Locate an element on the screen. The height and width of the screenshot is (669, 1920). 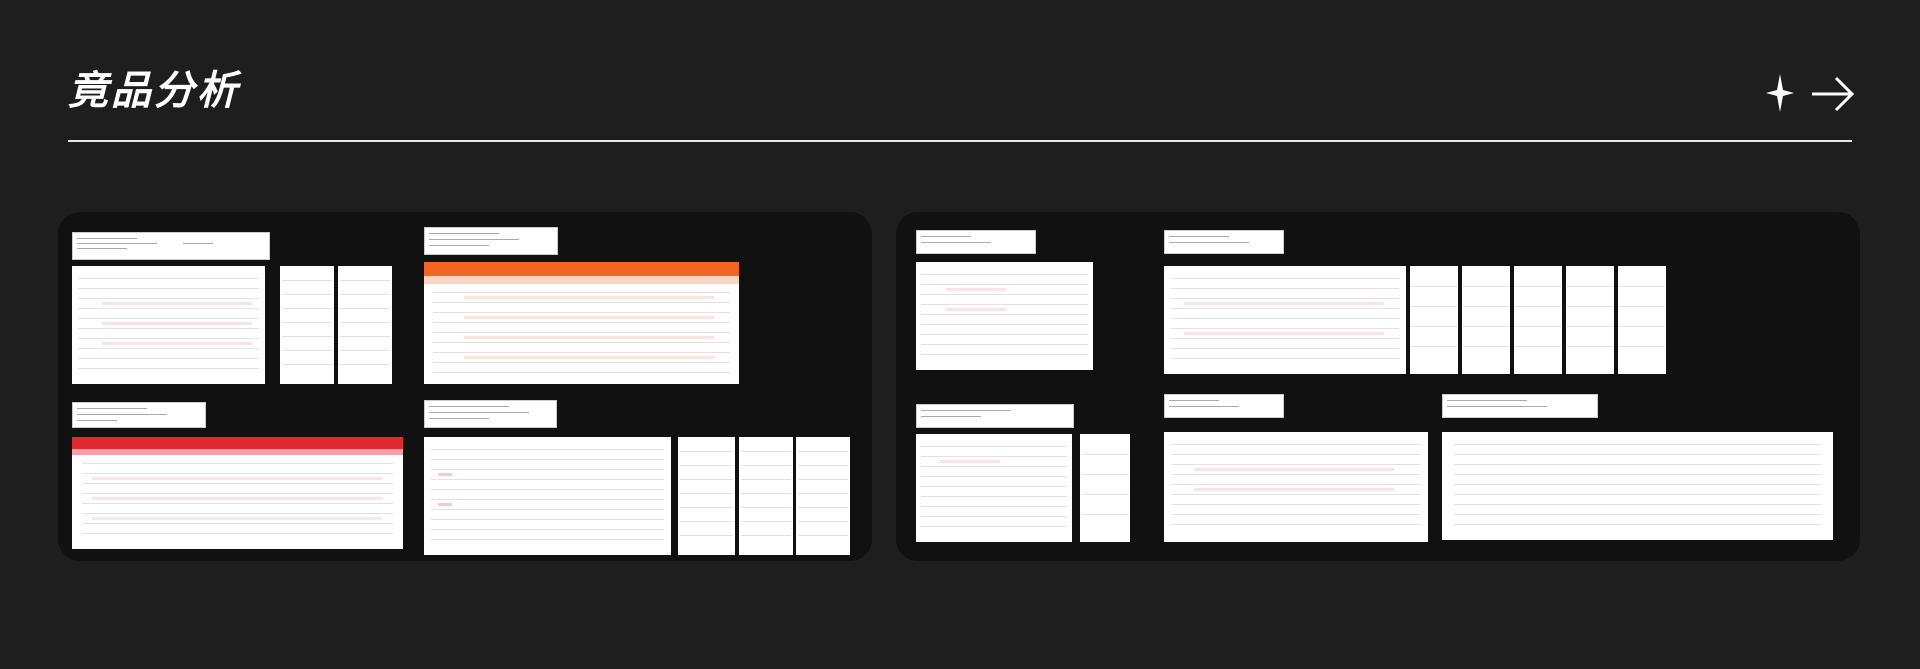
page-title: 竟品分析 is located at coordinates (154, 91).